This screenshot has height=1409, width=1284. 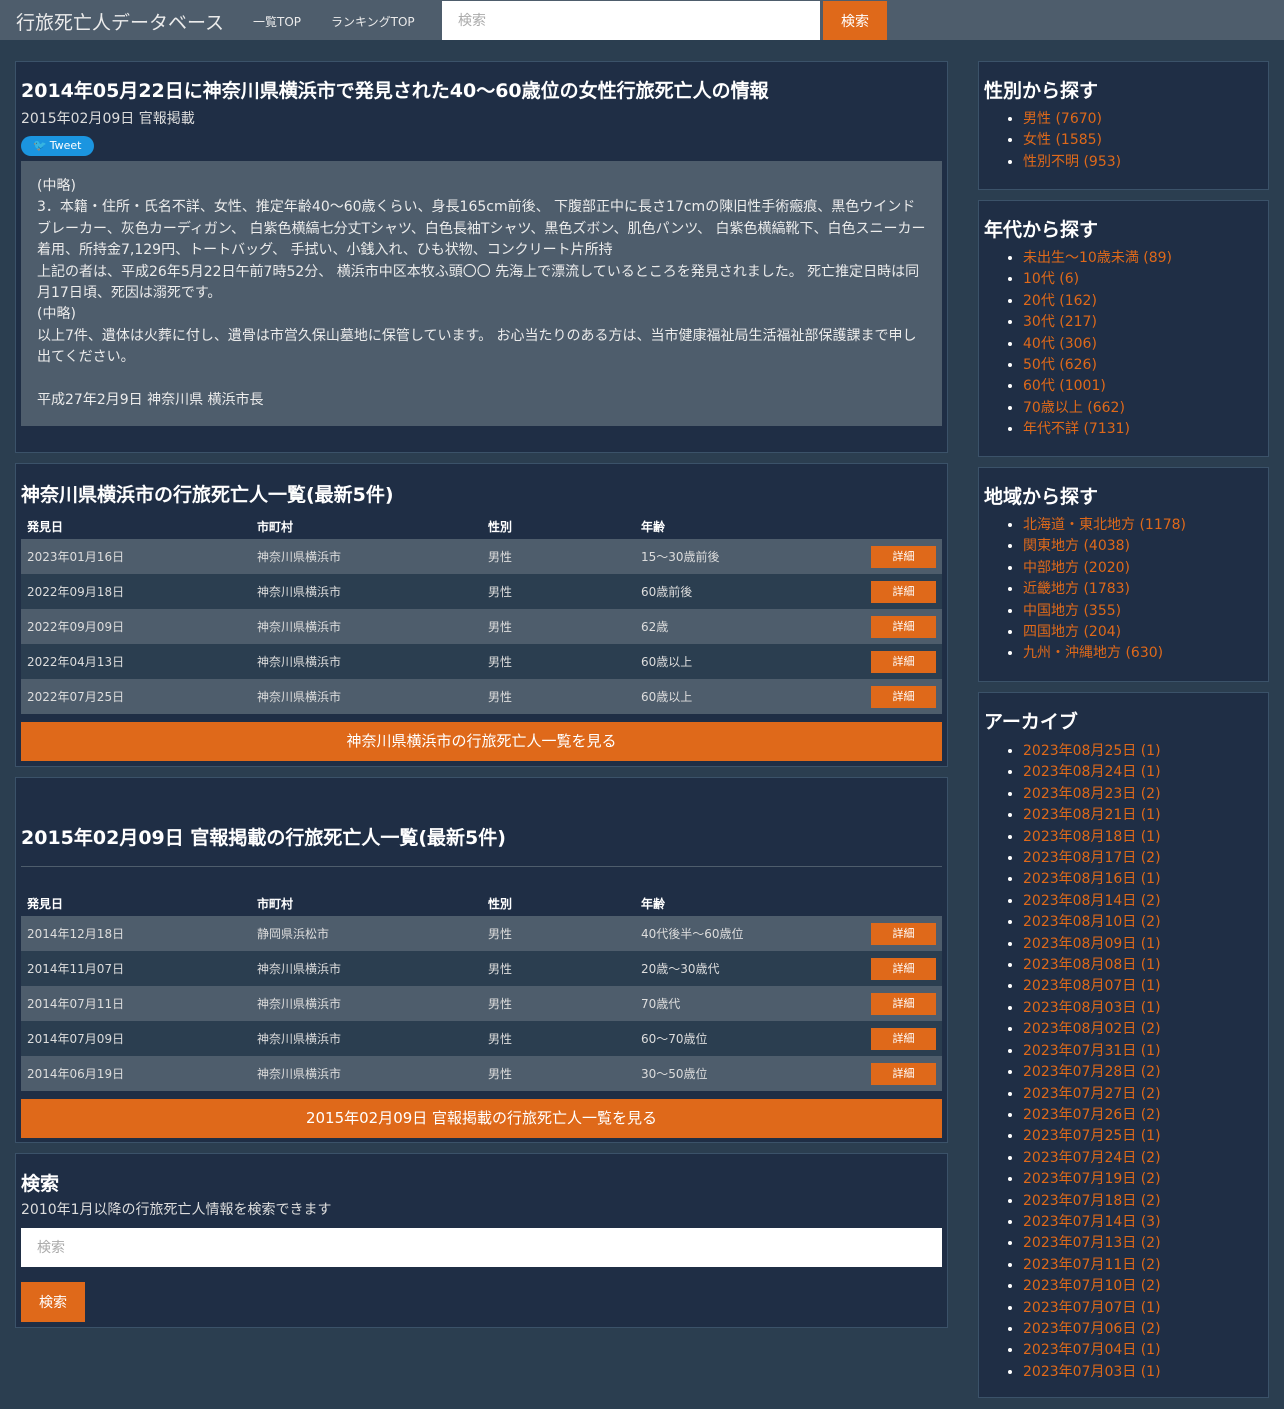 I want to click on archive-link: 2023年07月19日 (2), so click(x=1092, y=1179).